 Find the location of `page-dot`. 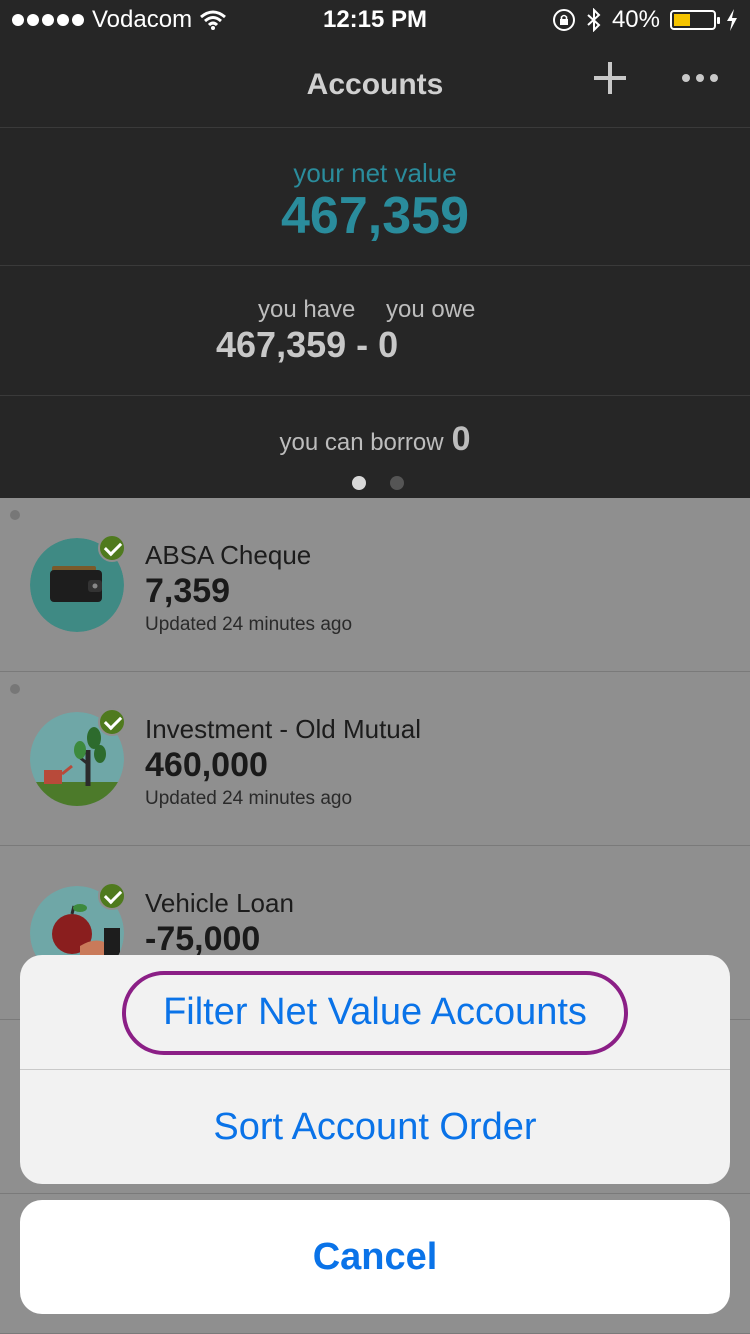

page-dot is located at coordinates (397, 483).